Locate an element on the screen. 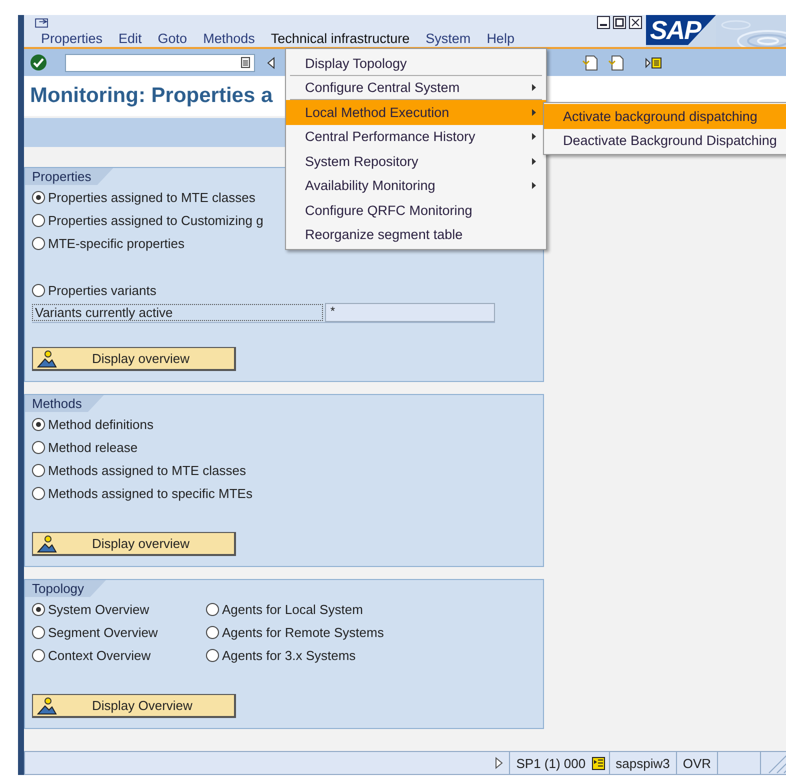 This screenshot has width=786, height=781. screen-title: Monitoring: Properties a is located at coordinates (151, 96).